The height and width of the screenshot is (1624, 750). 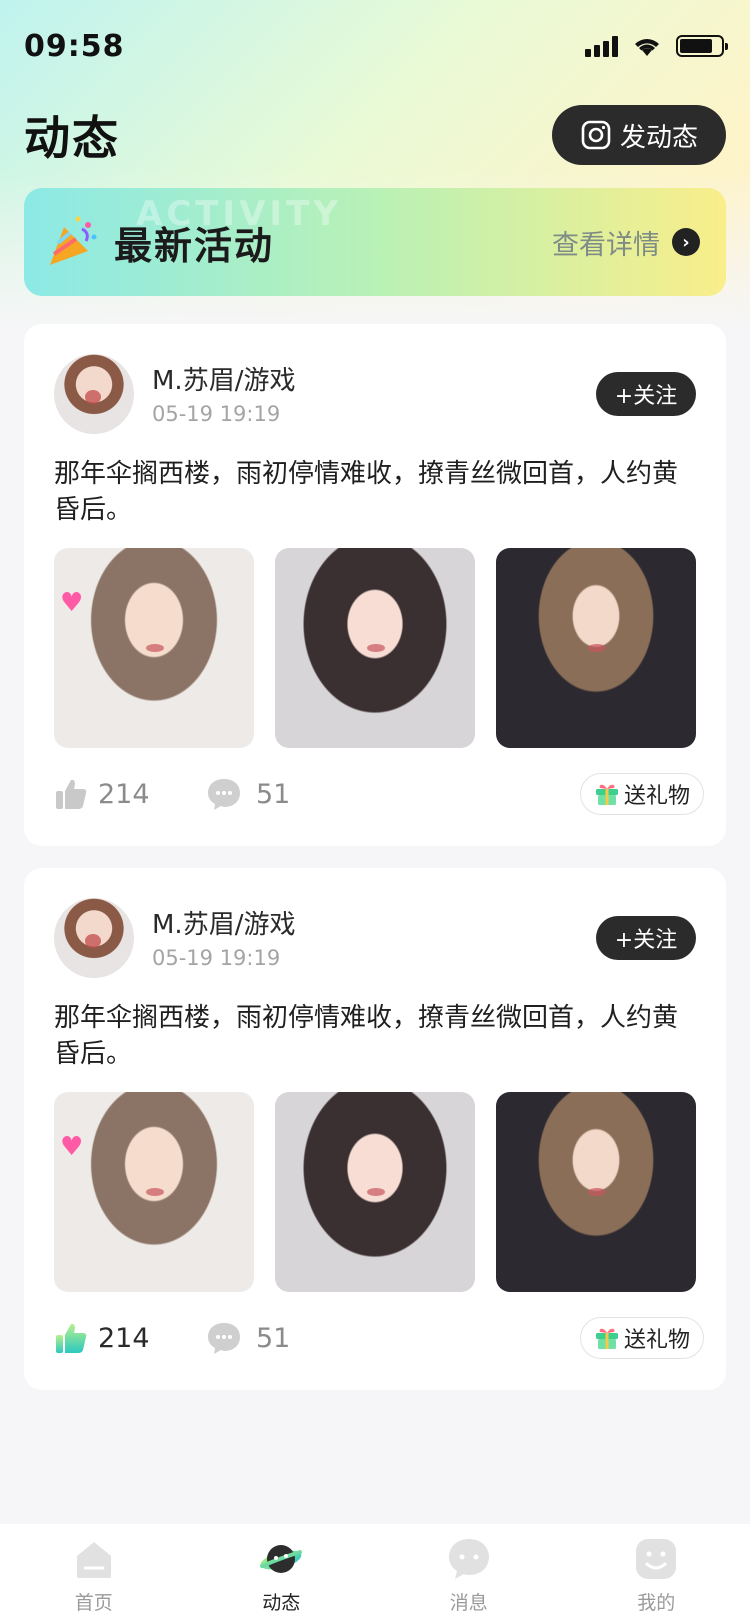 I want to click on banner-ghost-text: ACTIVITY, so click(x=239, y=214).